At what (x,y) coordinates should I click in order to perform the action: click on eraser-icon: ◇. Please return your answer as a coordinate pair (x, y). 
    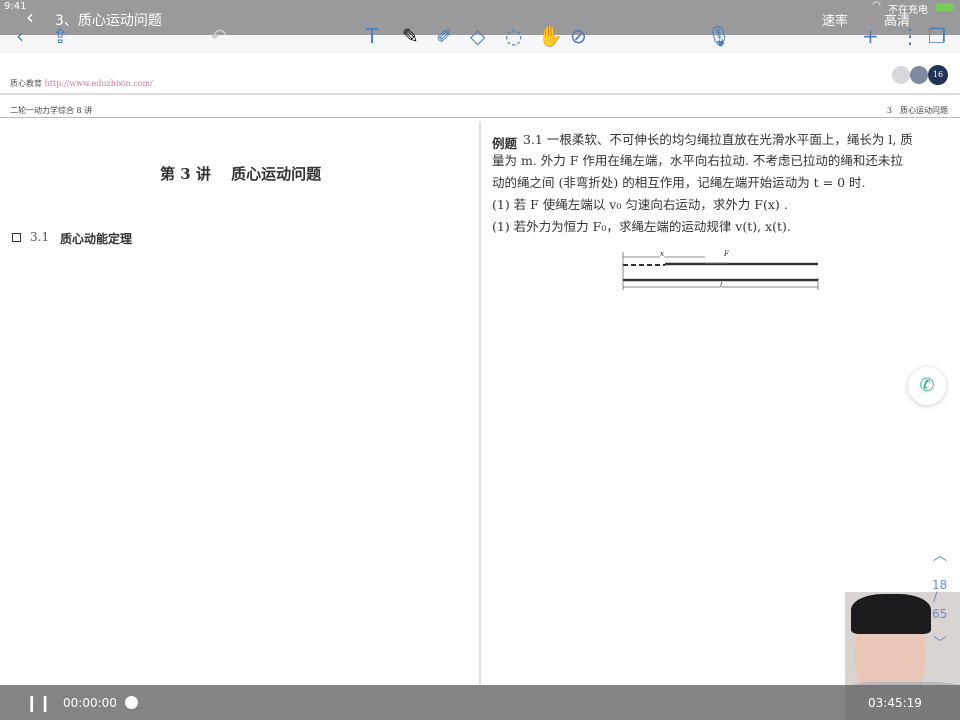
    Looking at the image, I should click on (477, 36).